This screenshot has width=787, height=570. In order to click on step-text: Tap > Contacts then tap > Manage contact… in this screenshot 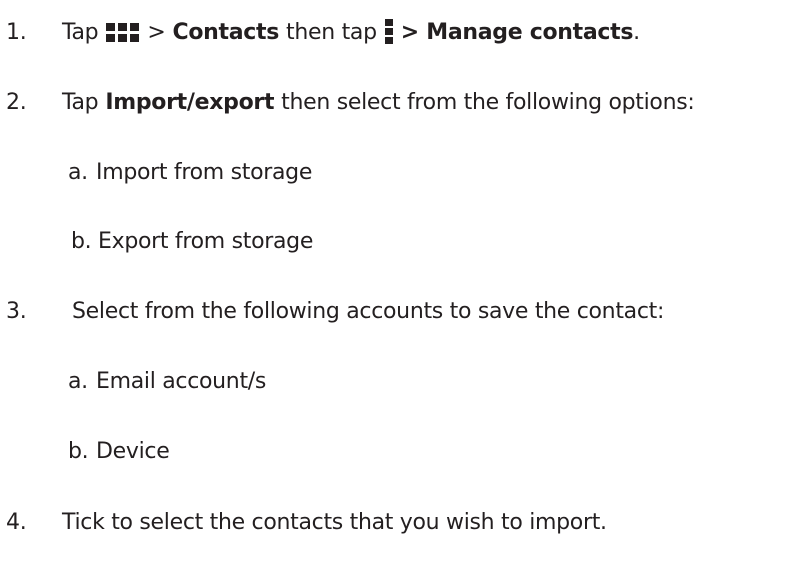, I will do `click(351, 31)`.